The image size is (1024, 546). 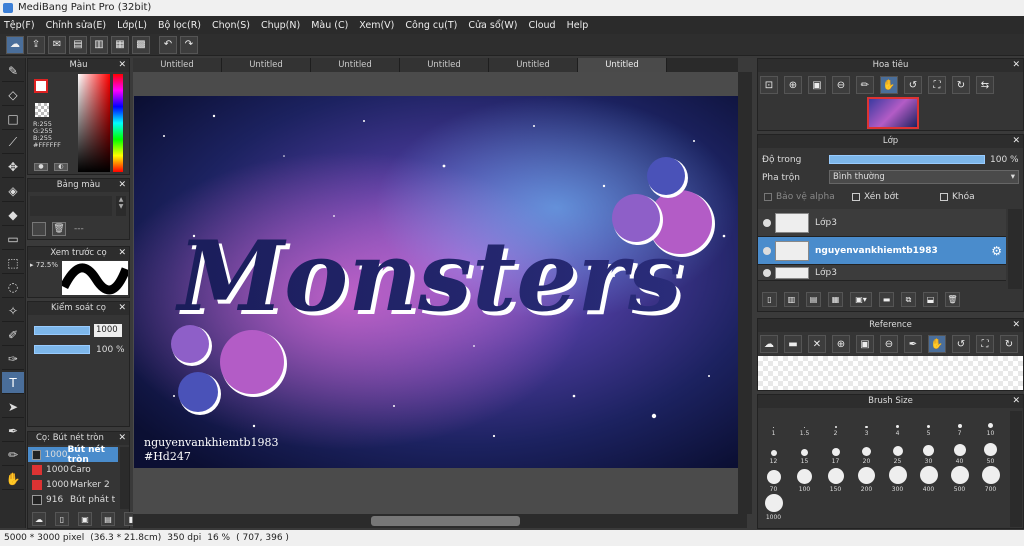 I want to click on tab-untitled-6: Untitled, so click(x=622, y=65).